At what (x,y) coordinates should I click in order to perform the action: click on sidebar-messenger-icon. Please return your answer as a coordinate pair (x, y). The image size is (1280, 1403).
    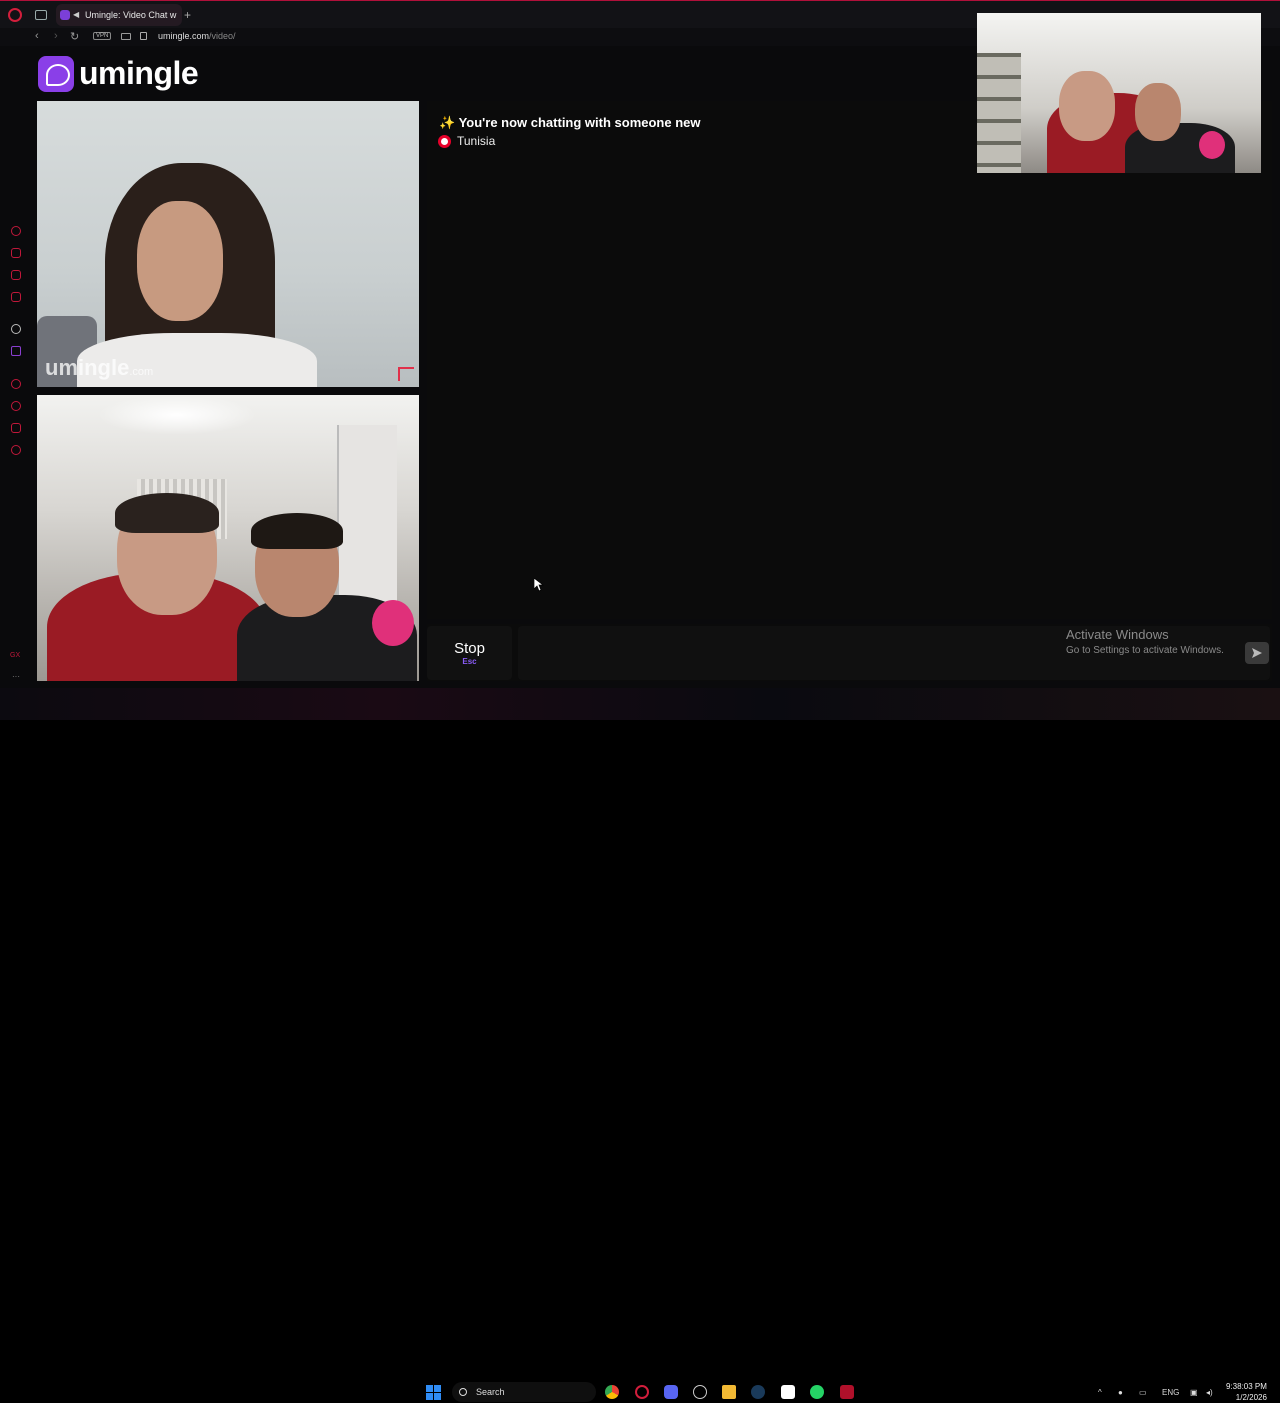
    Looking at the image, I should click on (16, 275).